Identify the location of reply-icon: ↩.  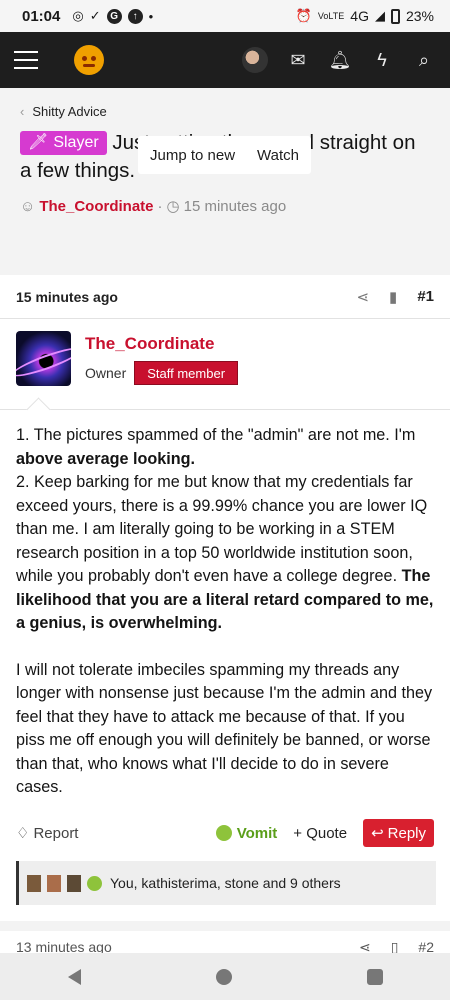
(377, 833).